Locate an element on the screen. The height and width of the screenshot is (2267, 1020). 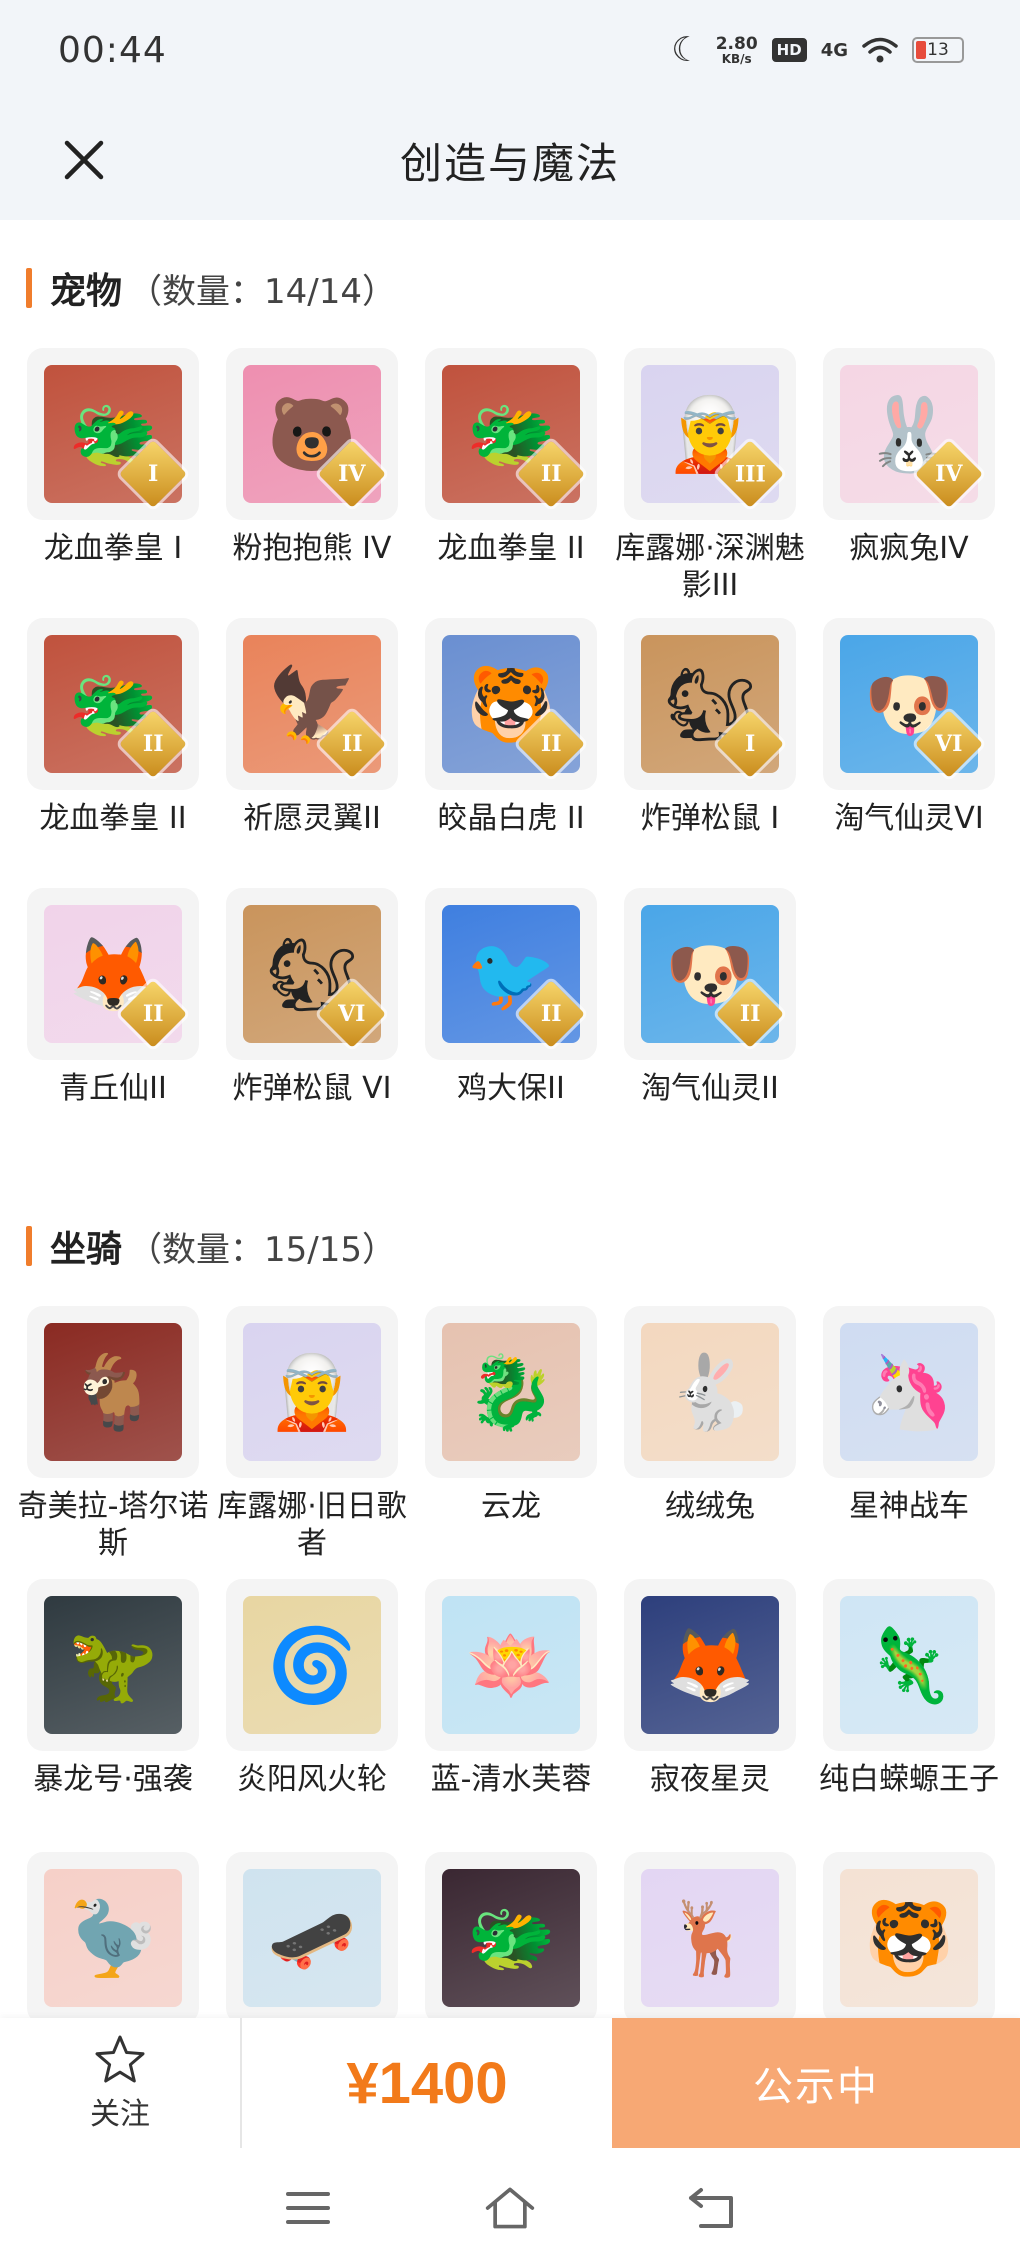
nav-bar: 创造与魔法 is located at coordinates (510, 160).